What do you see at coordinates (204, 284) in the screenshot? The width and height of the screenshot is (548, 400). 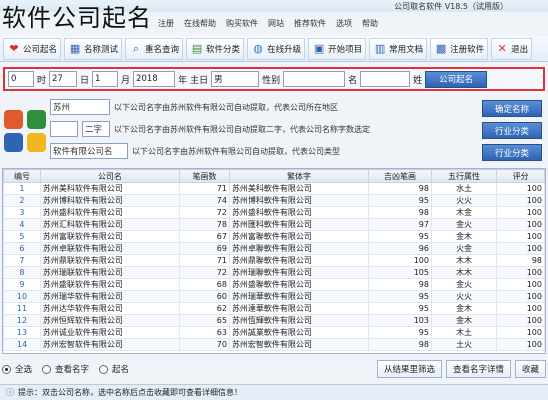 I see `table-cell: 68` at bounding box center [204, 284].